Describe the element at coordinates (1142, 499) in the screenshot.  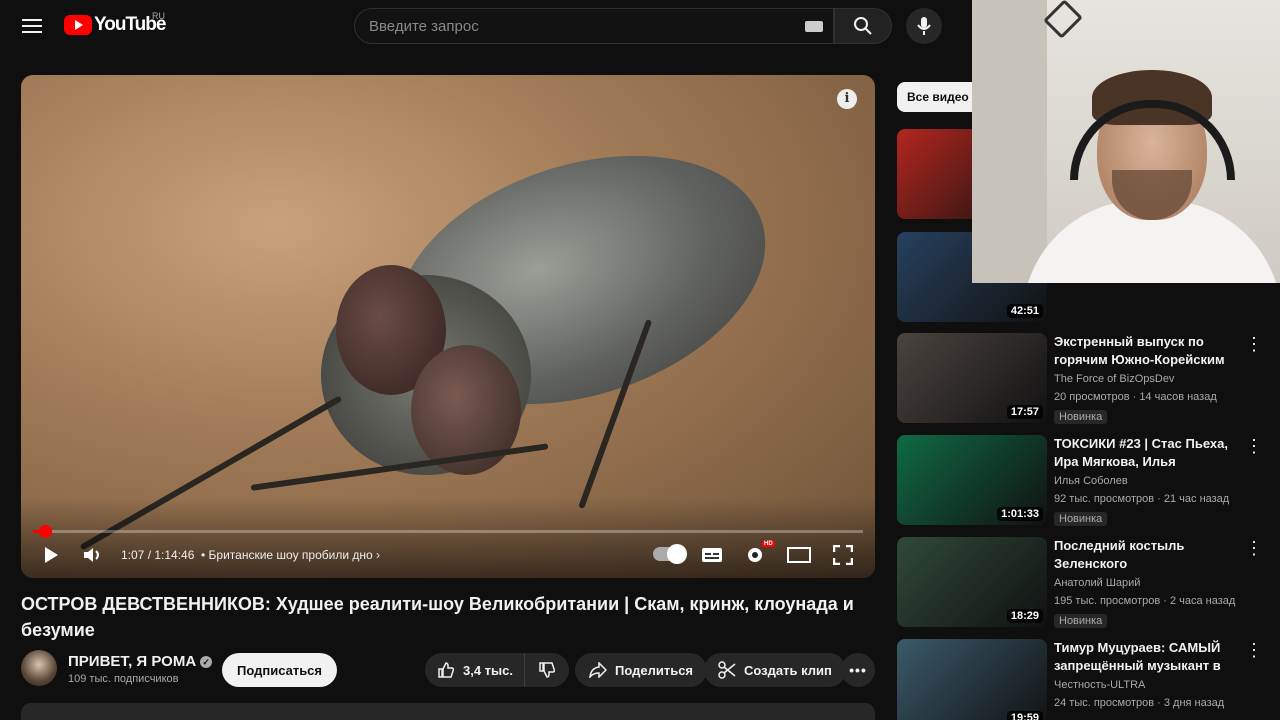
I see `recommendation-meta: 92 тыс. просмотров · 21 час назад` at that location.